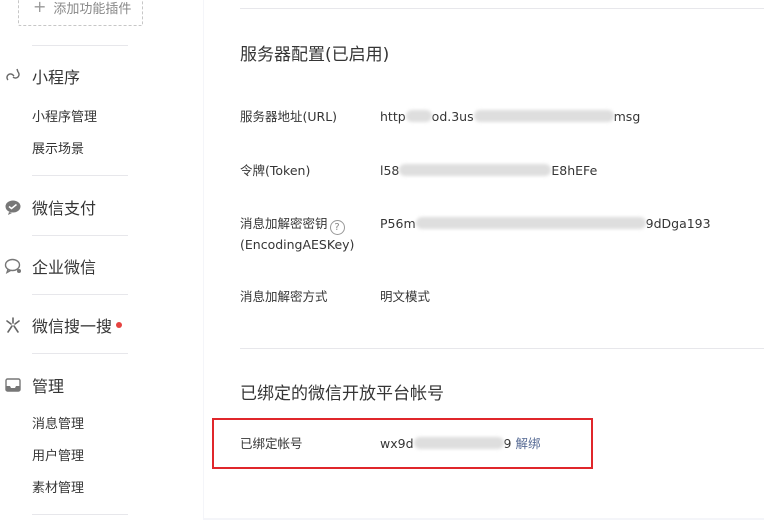 This screenshot has height=520, width=764. I want to click on aes-key-value: P56m 9dDga193, so click(545, 224).